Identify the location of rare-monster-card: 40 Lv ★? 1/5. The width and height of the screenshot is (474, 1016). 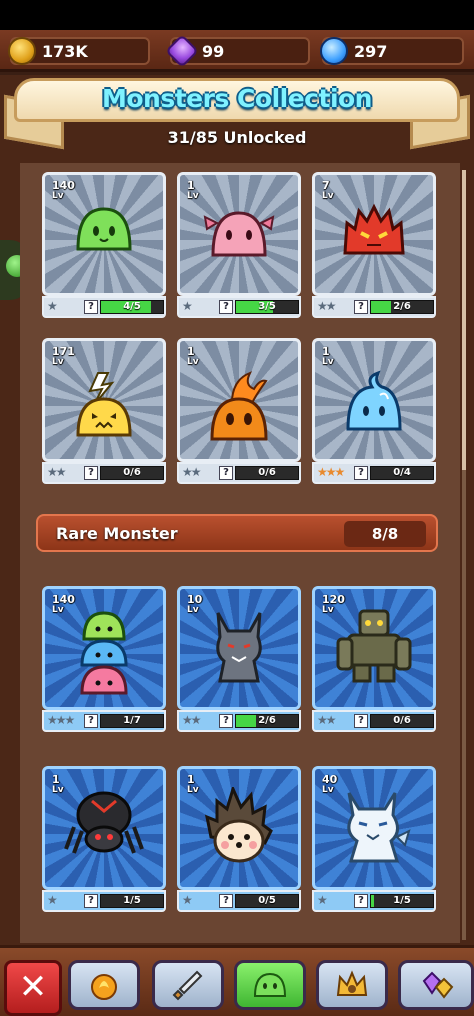
(374, 840).